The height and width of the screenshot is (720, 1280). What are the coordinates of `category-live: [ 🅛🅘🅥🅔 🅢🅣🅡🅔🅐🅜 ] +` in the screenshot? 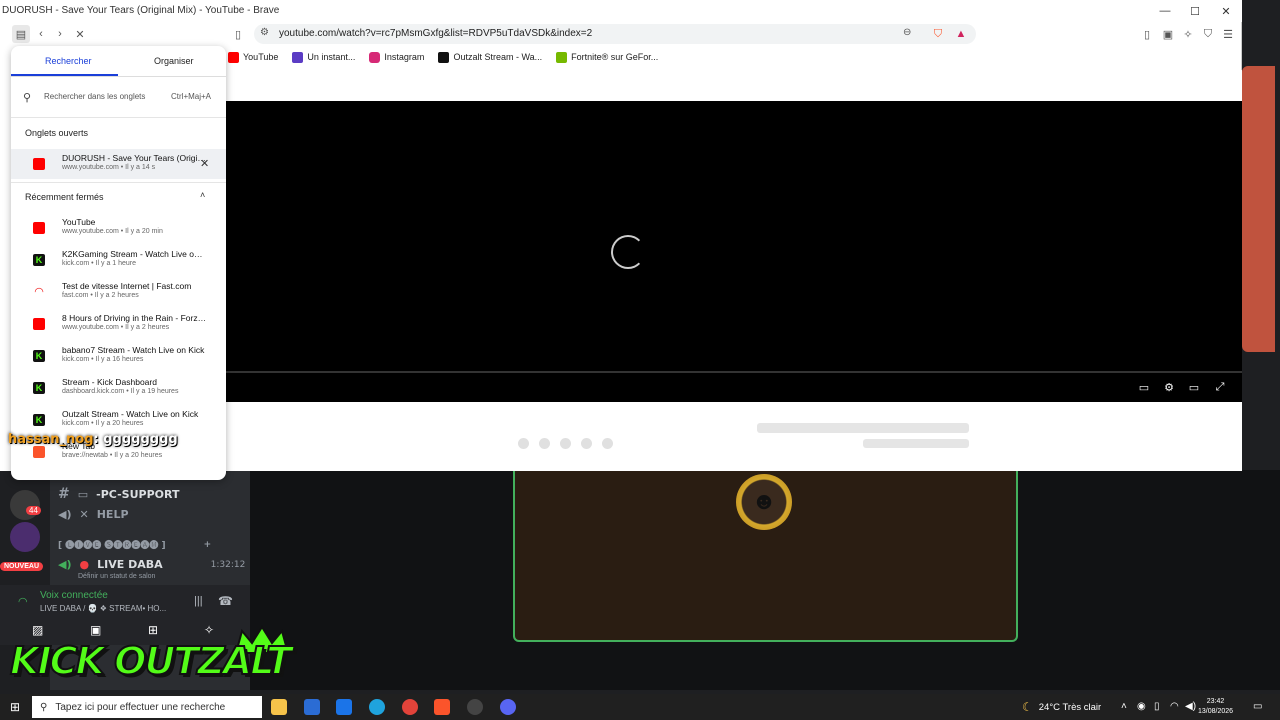 It's located at (135, 545).